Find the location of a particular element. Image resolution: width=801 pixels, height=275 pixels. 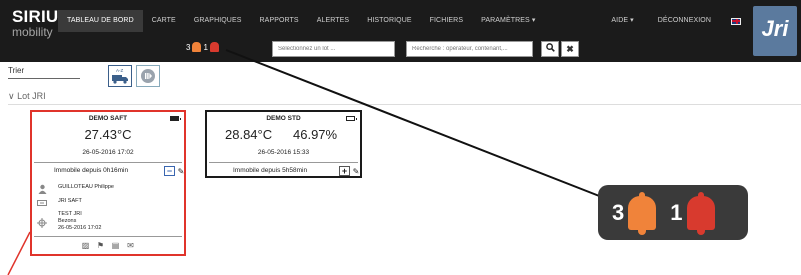

clear-button: ✖ is located at coordinates (570, 49).